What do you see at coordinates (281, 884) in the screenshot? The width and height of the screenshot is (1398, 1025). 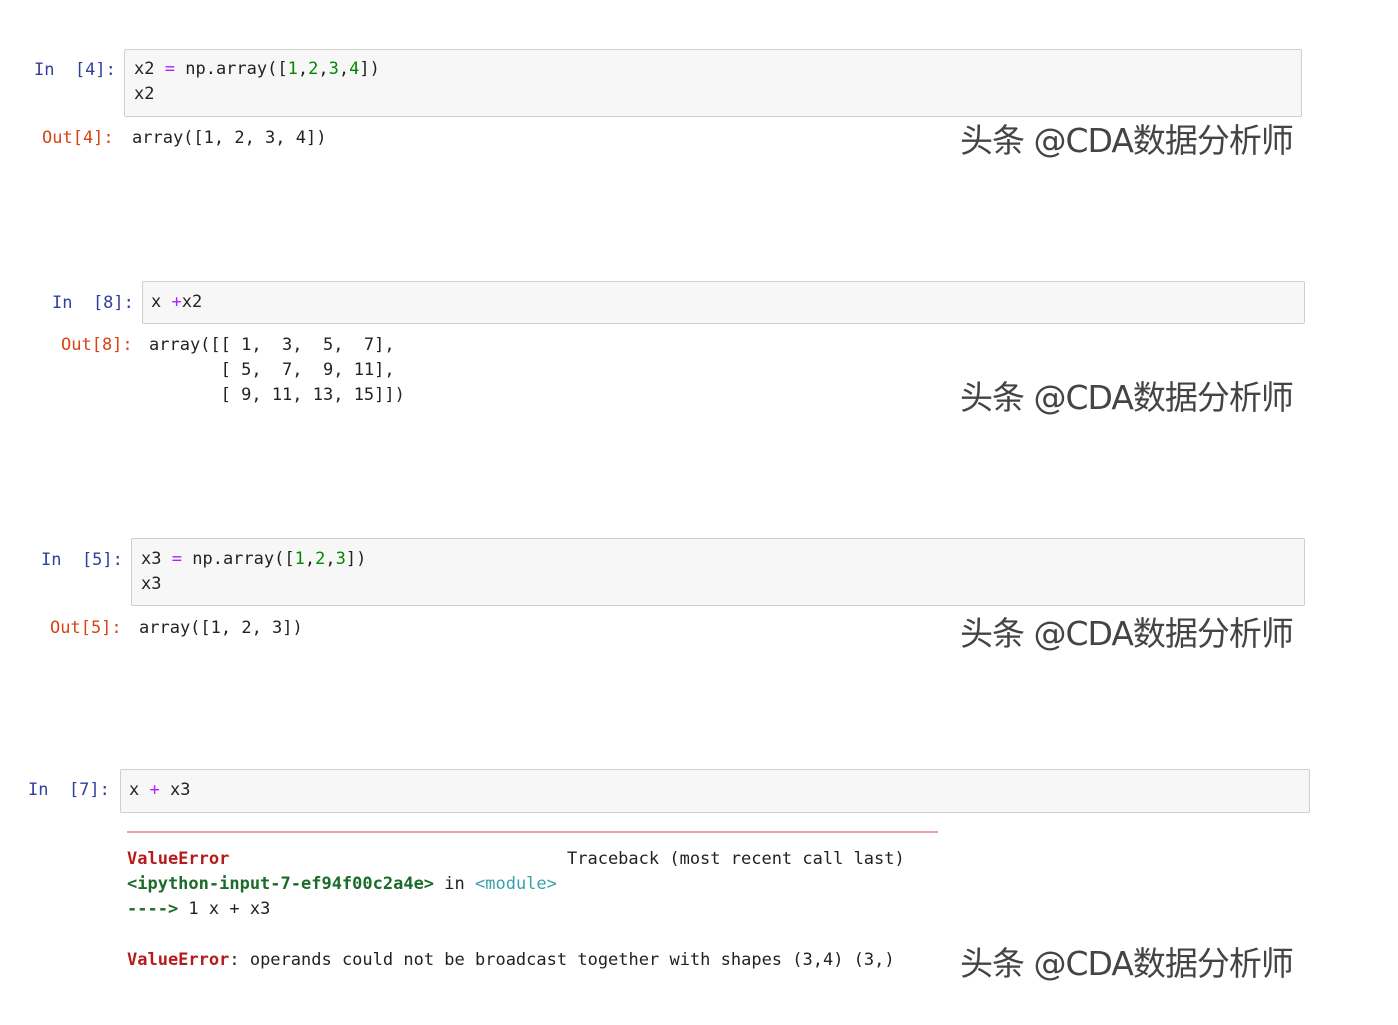 I see `input-reference: <ipython-input-7-ef94f00c2a4e>` at bounding box center [281, 884].